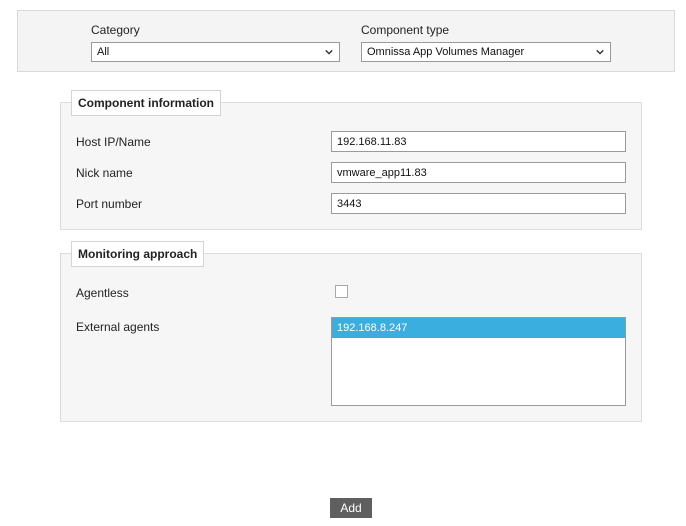 This screenshot has width=686, height=526. What do you see at coordinates (351, 508) in the screenshot?
I see `add-button: Add` at bounding box center [351, 508].